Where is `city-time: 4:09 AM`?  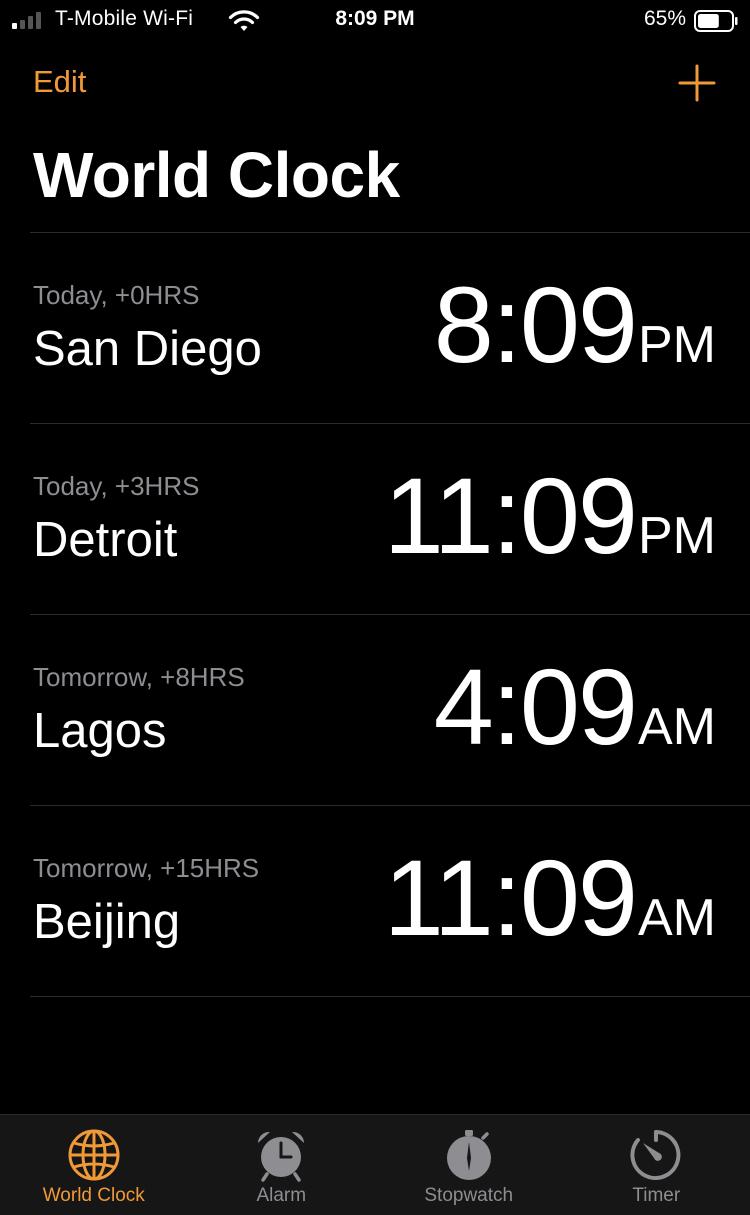
city-time: 4:09 AM is located at coordinates (575, 707).